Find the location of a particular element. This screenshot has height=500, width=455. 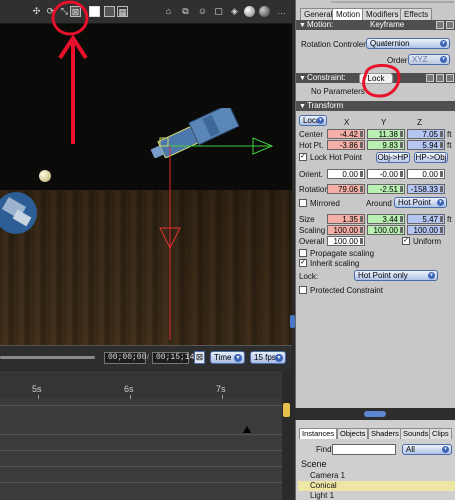

fps-label: 15 fps is located at coordinates (265, 357).